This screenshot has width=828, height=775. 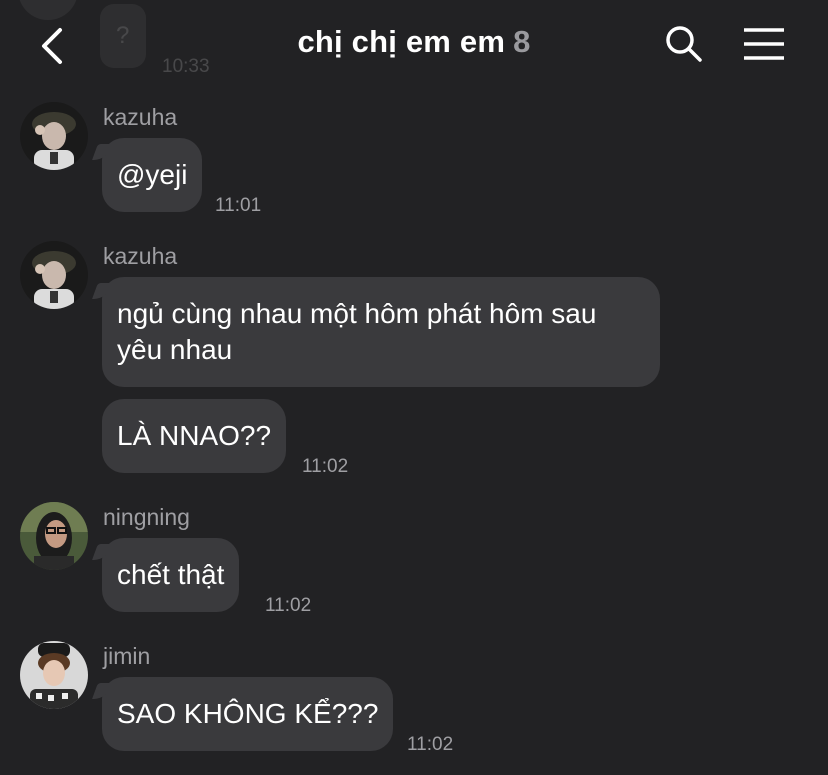 I want to click on message-bubble: chết thật, so click(x=171, y=575).